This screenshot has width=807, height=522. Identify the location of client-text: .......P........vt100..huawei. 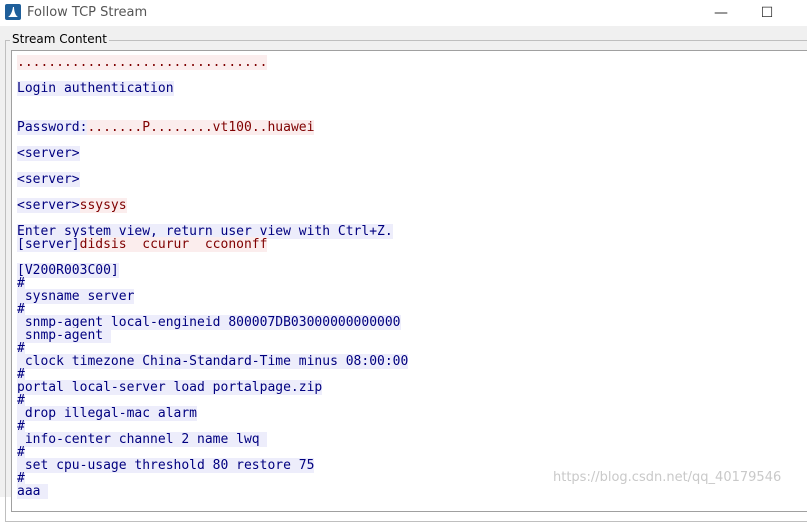
(201, 127).